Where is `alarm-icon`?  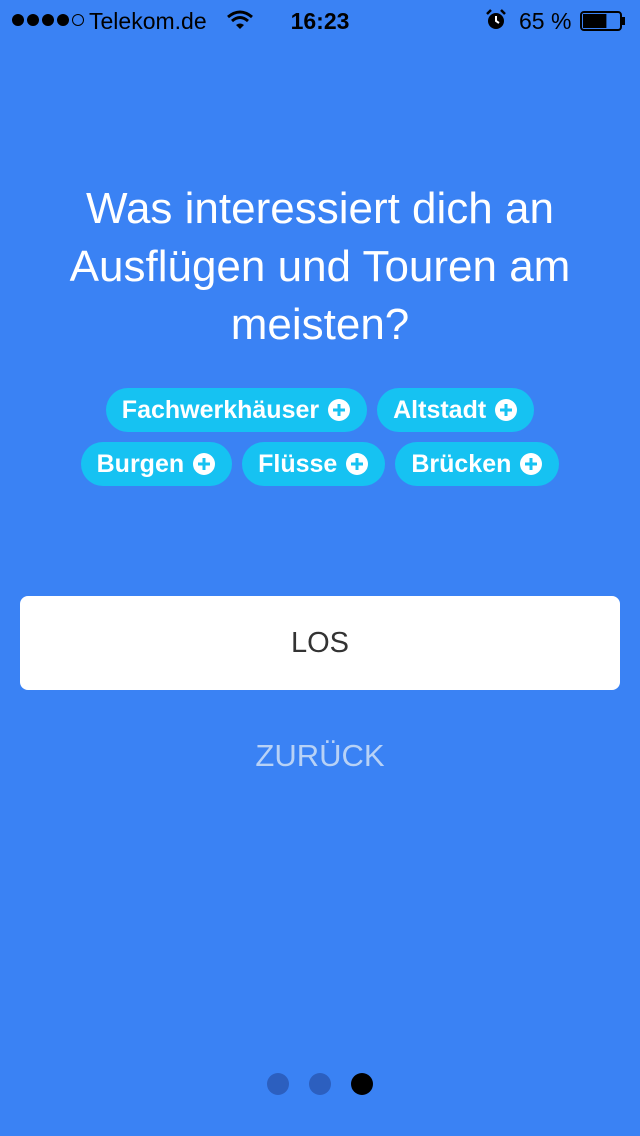 alarm-icon is located at coordinates (496, 19).